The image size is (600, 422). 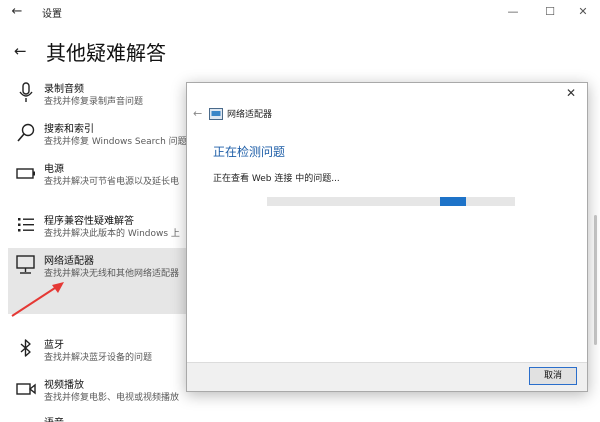 I want to click on progress-indicator, so click(x=453, y=201).